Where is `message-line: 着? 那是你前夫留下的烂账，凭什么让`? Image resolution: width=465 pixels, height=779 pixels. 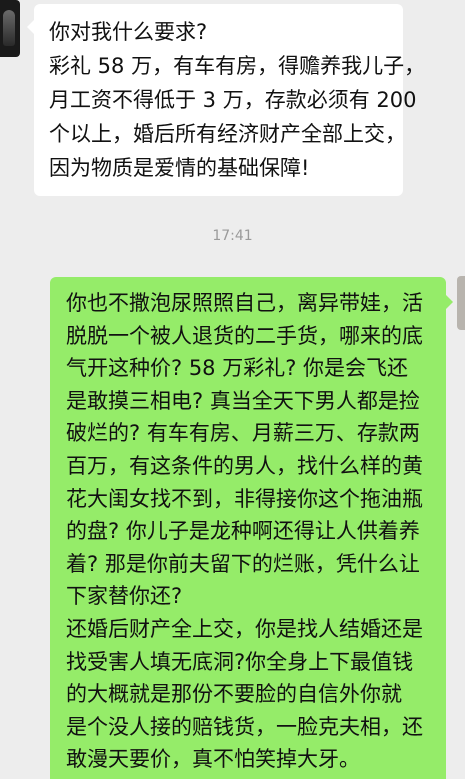
message-line: 着? 那是你前夫留下的烂账，凭什么让 is located at coordinates (243, 563).